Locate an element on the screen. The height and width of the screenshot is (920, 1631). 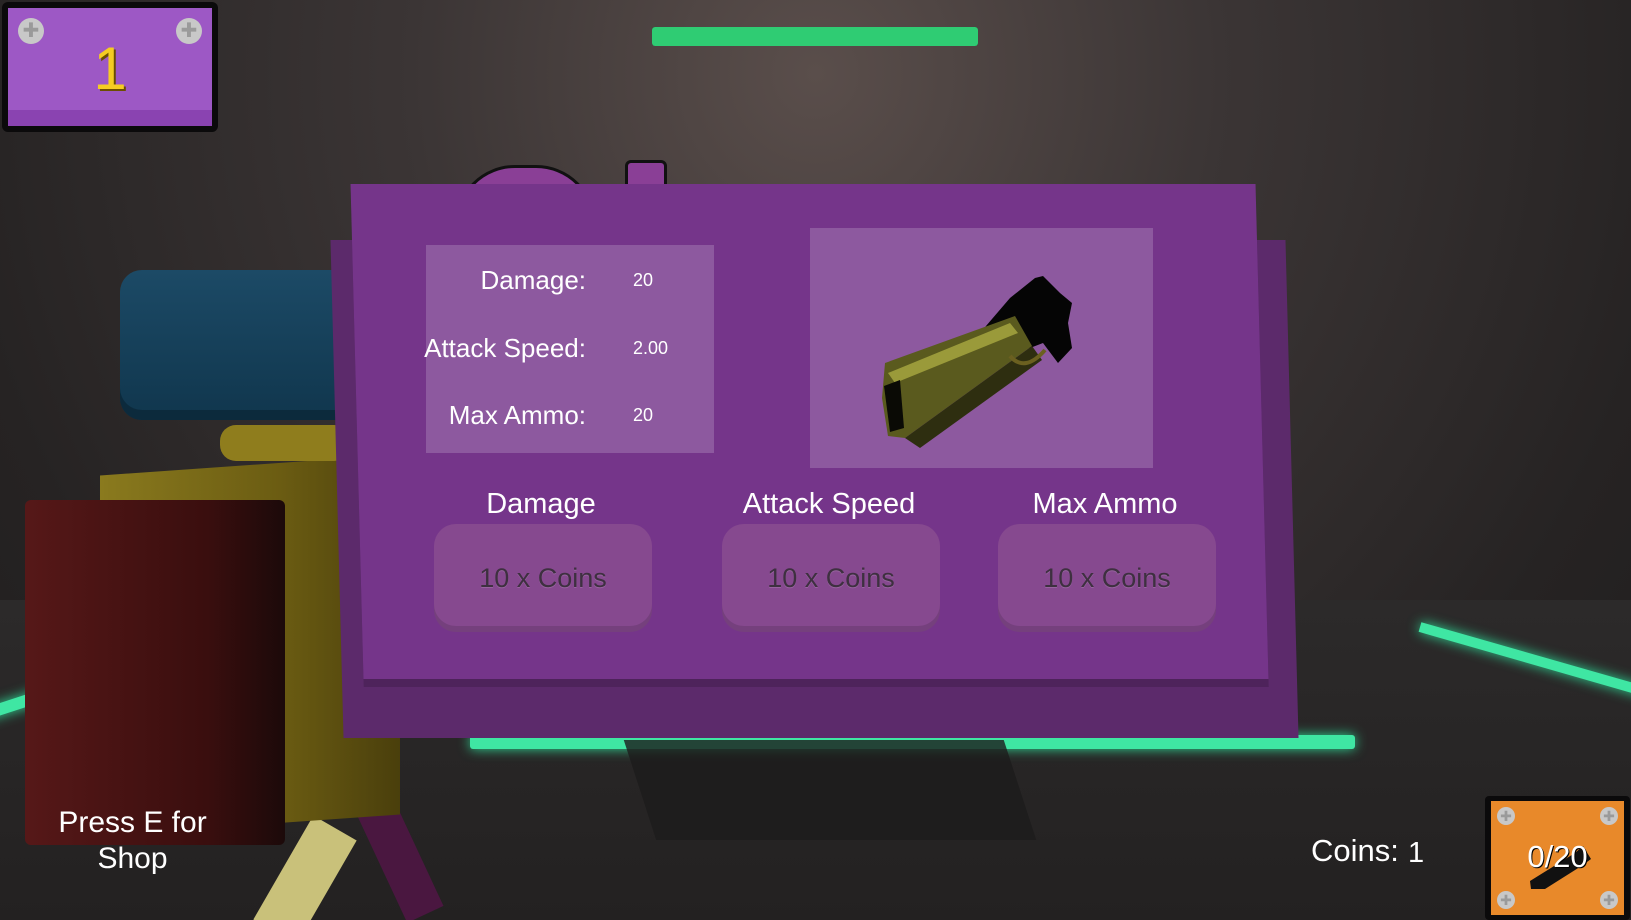
upgrade-title-attack-speed: Attack Speed is located at coordinates (829, 504).